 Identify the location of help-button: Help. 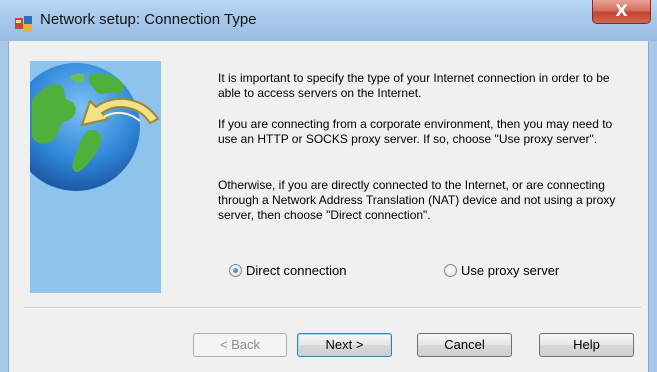
(586, 345).